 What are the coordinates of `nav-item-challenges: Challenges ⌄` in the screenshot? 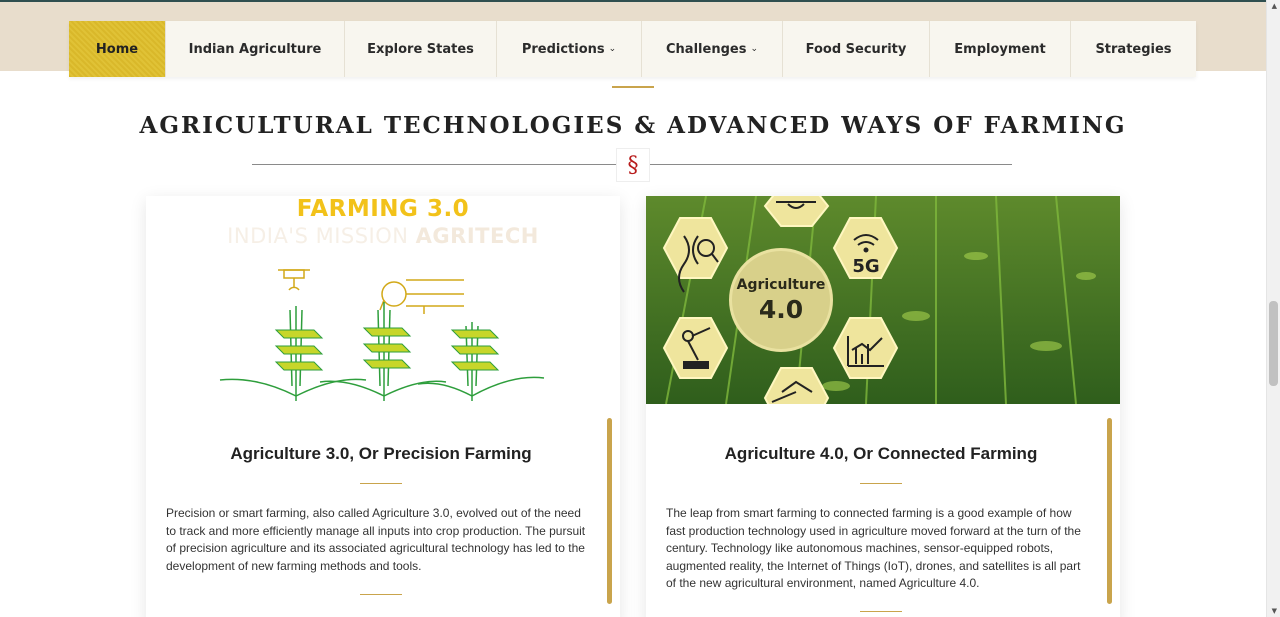 It's located at (712, 49).